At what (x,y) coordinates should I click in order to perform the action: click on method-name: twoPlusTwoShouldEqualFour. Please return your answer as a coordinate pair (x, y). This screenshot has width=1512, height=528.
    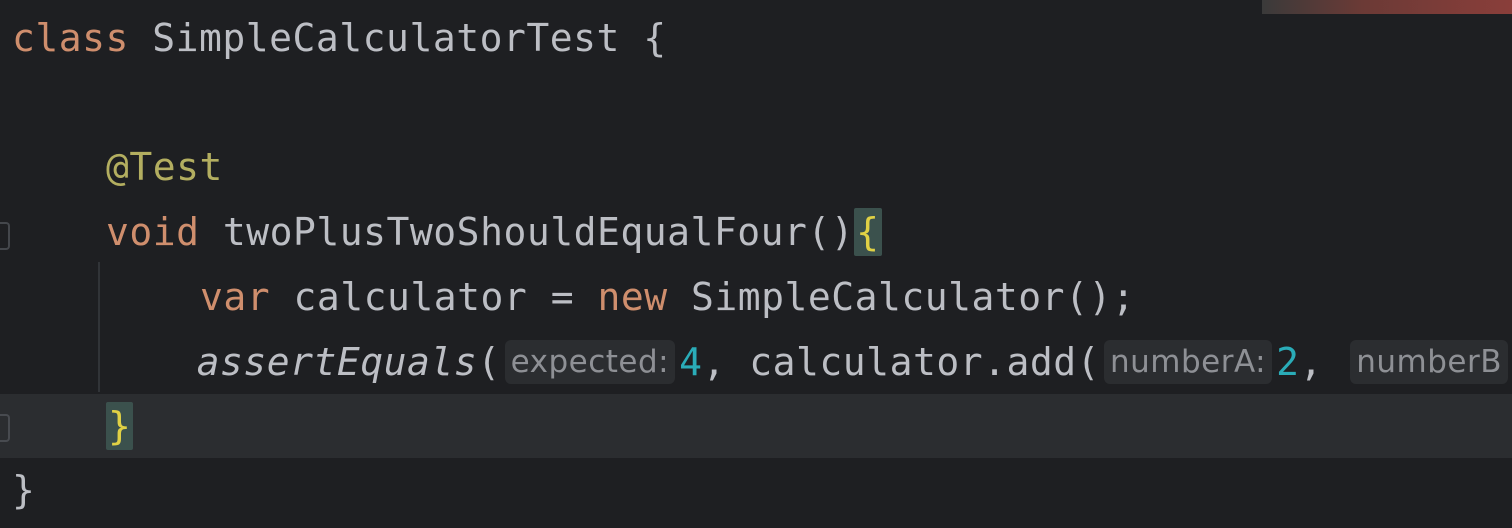
    Looking at the image, I should click on (515, 232).